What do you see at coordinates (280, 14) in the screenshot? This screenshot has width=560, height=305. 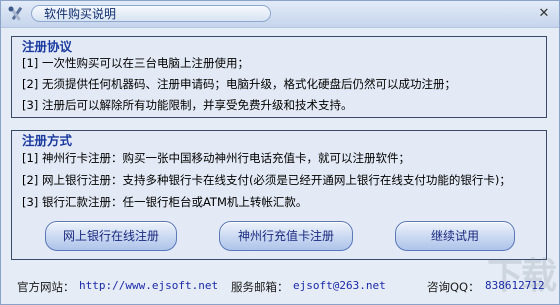 I see `title-bar: 软件购买说明 ✕` at bounding box center [280, 14].